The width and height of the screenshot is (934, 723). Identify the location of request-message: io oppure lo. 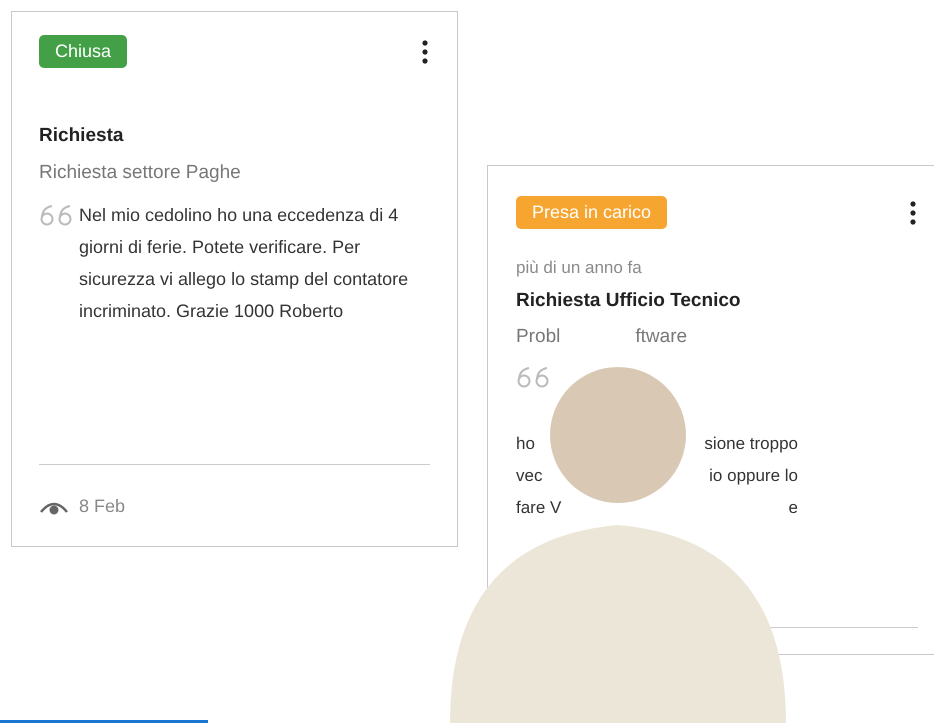
(753, 475).